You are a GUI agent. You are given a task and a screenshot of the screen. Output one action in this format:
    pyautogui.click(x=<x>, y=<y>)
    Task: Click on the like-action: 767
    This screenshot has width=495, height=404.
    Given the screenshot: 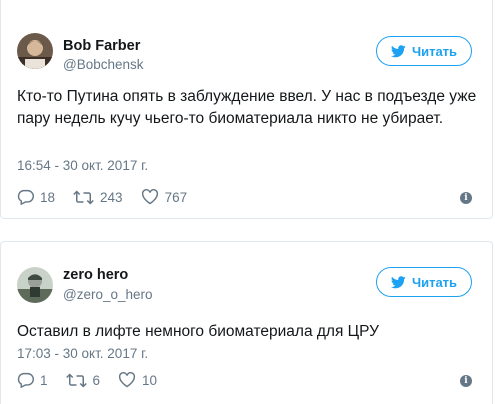 What is the action you would take?
    pyautogui.click(x=164, y=197)
    